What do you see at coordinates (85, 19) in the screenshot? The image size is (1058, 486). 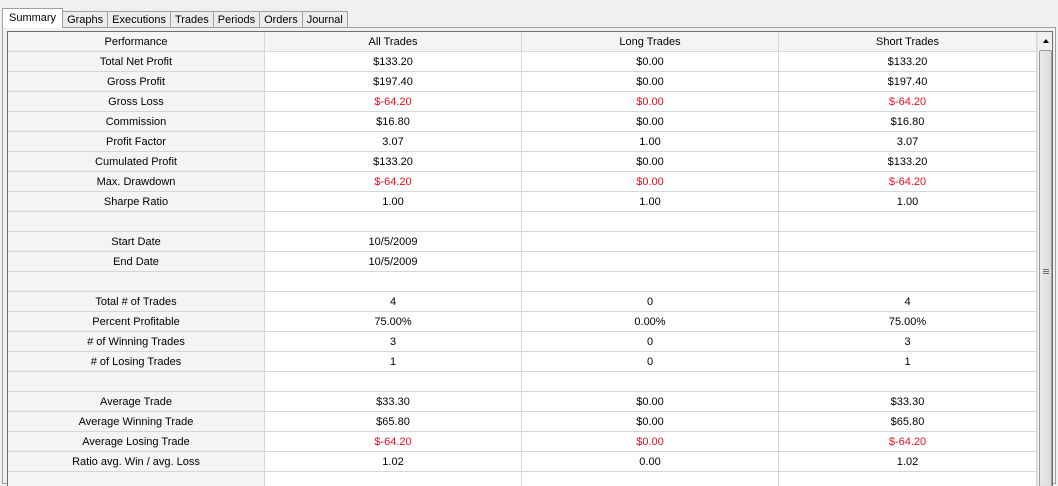 I see `tab-graphs: Graphs` at bounding box center [85, 19].